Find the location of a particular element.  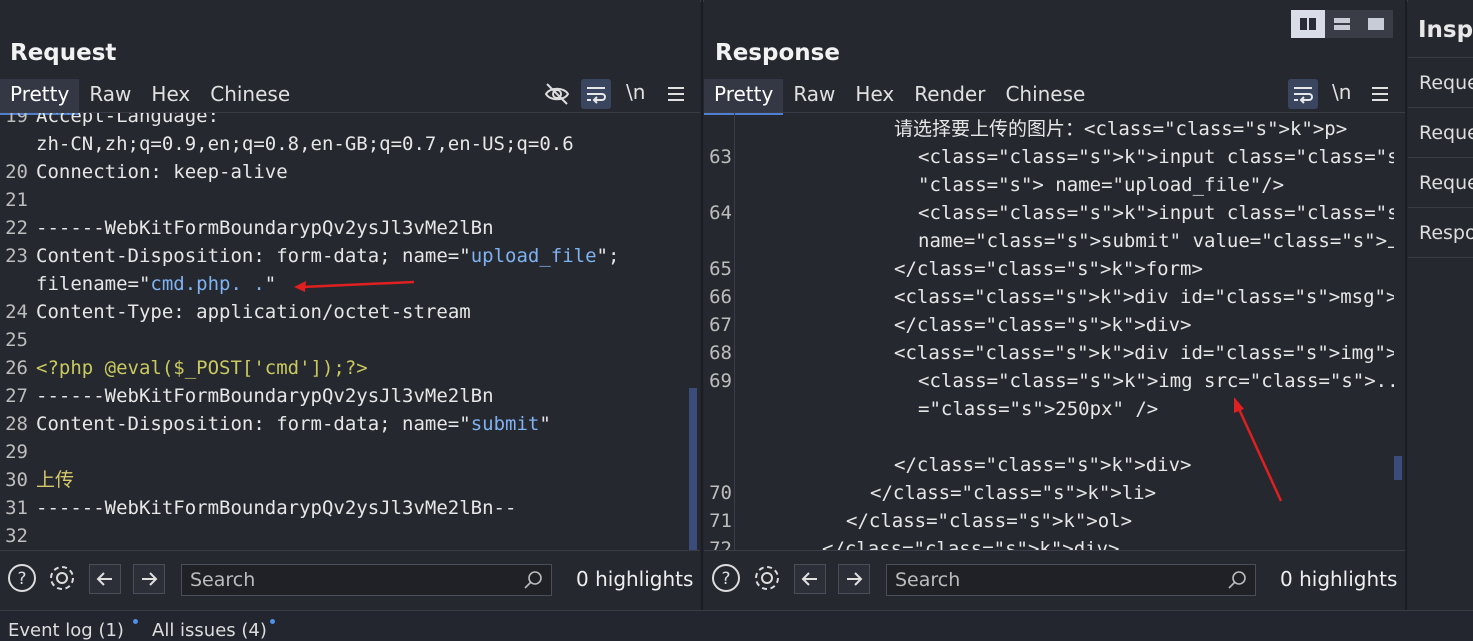

request-search-input: Search is located at coordinates (366, 580).